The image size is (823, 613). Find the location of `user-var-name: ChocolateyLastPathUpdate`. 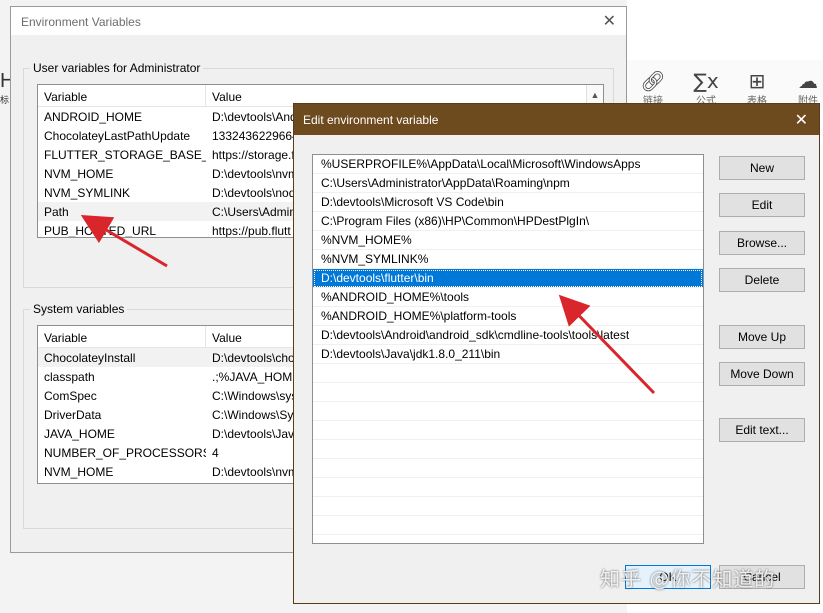

user-var-name: ChocolateyLastPathUpdate is located at coordinates (117, 135).